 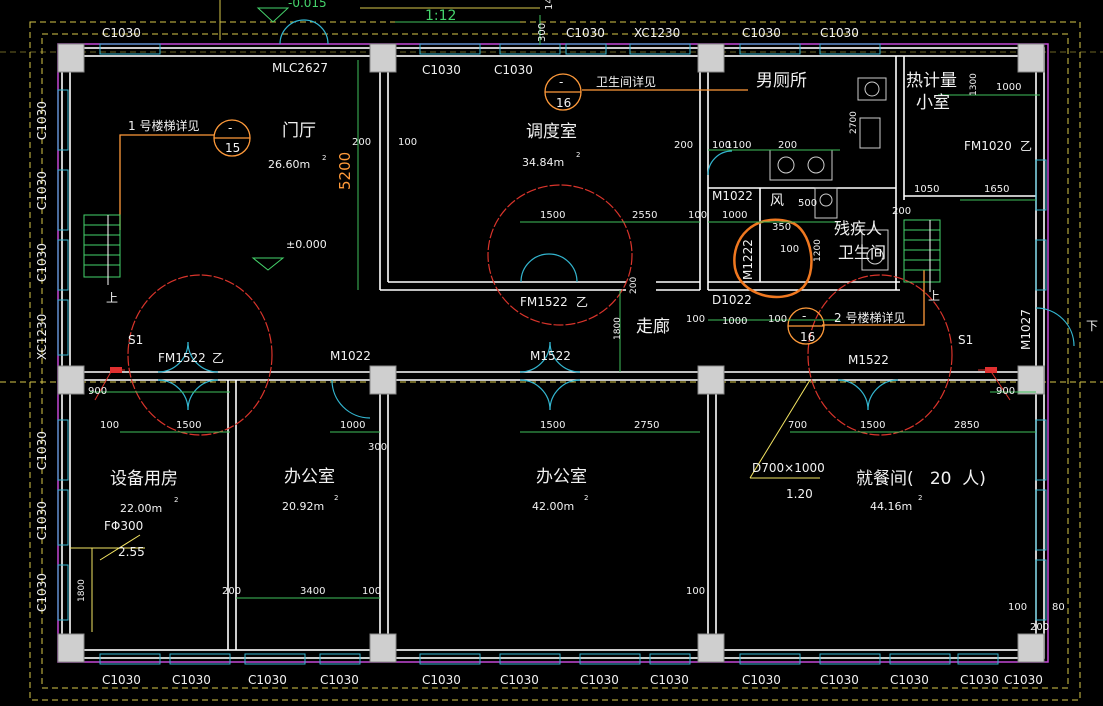 What do you see at coordinates (303, 506) in the screenshot?
I see `room-area: 20.92m` at bounding box center [303, 506].